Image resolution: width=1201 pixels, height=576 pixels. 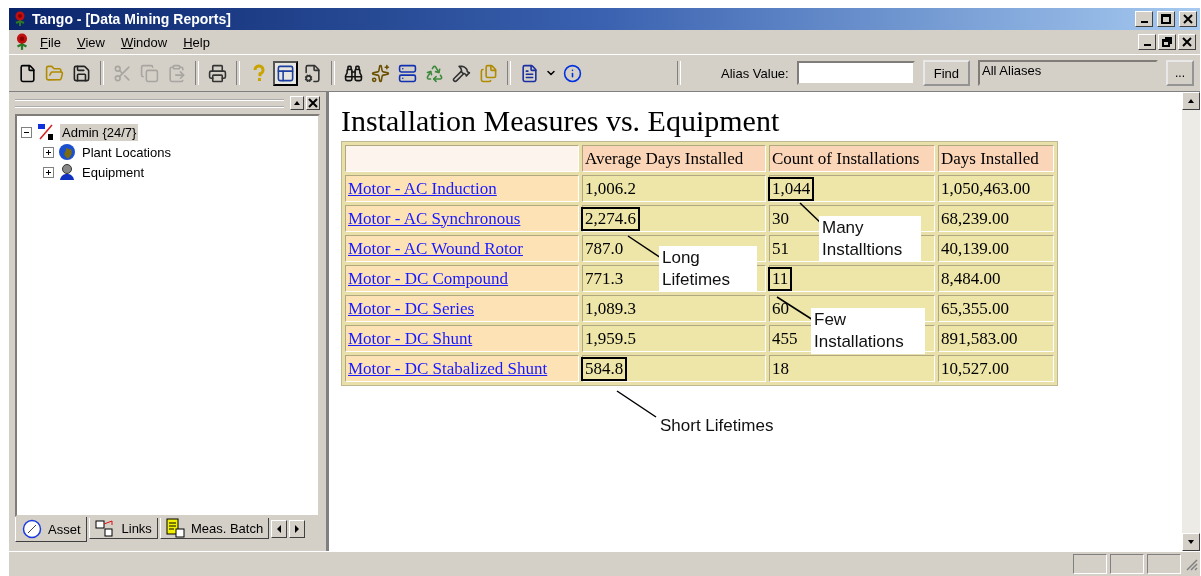 I want to click on restore-icon, so click(x=1167, y=42).